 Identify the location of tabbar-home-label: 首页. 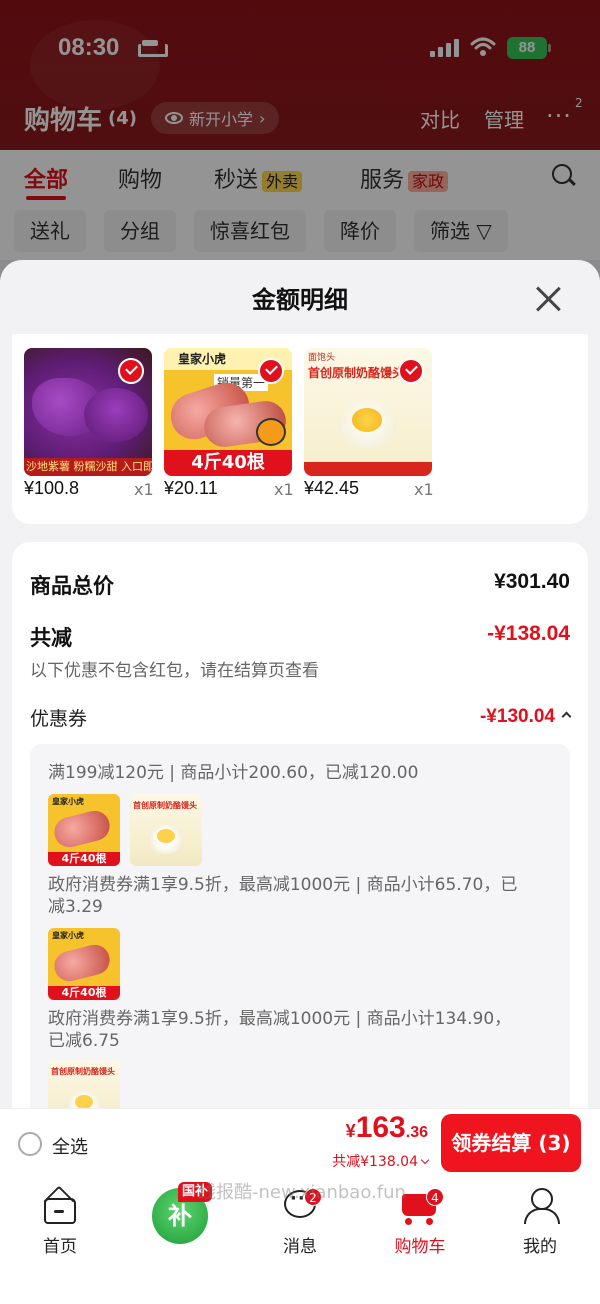
(60, 1247).